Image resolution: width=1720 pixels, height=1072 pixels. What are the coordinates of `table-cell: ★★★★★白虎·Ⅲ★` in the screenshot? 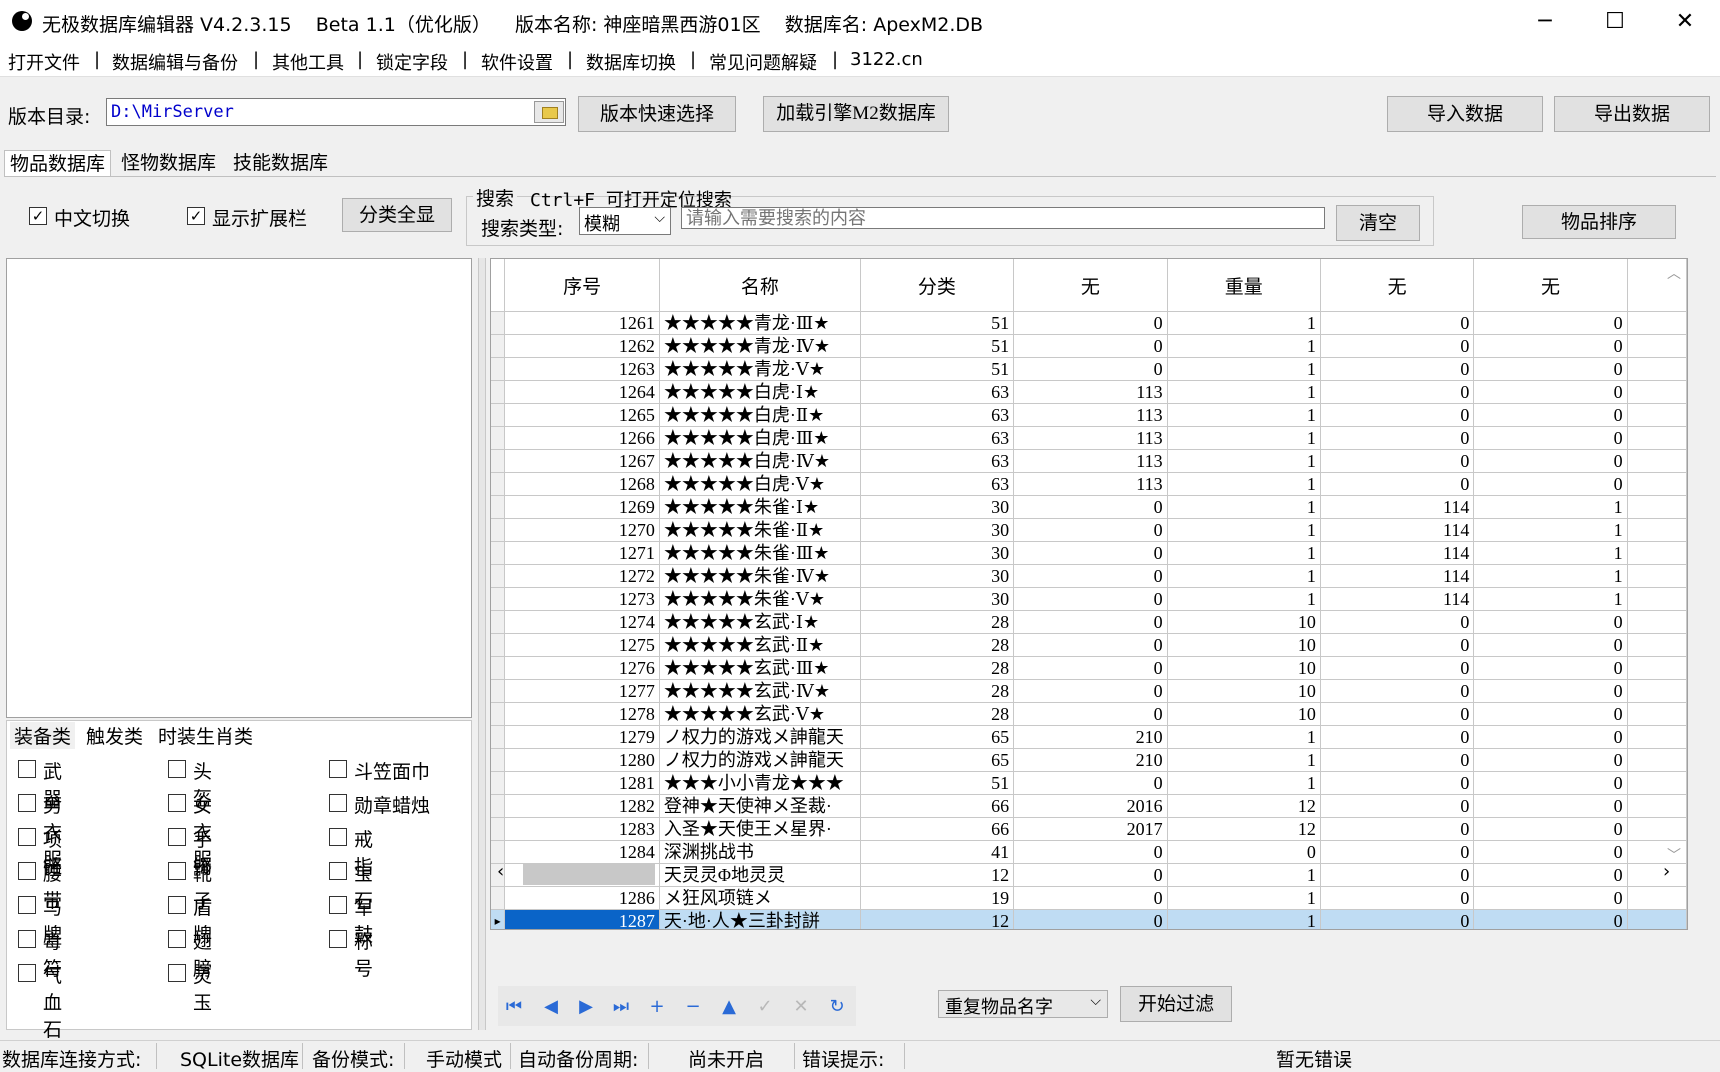 It's located at (760, 438).